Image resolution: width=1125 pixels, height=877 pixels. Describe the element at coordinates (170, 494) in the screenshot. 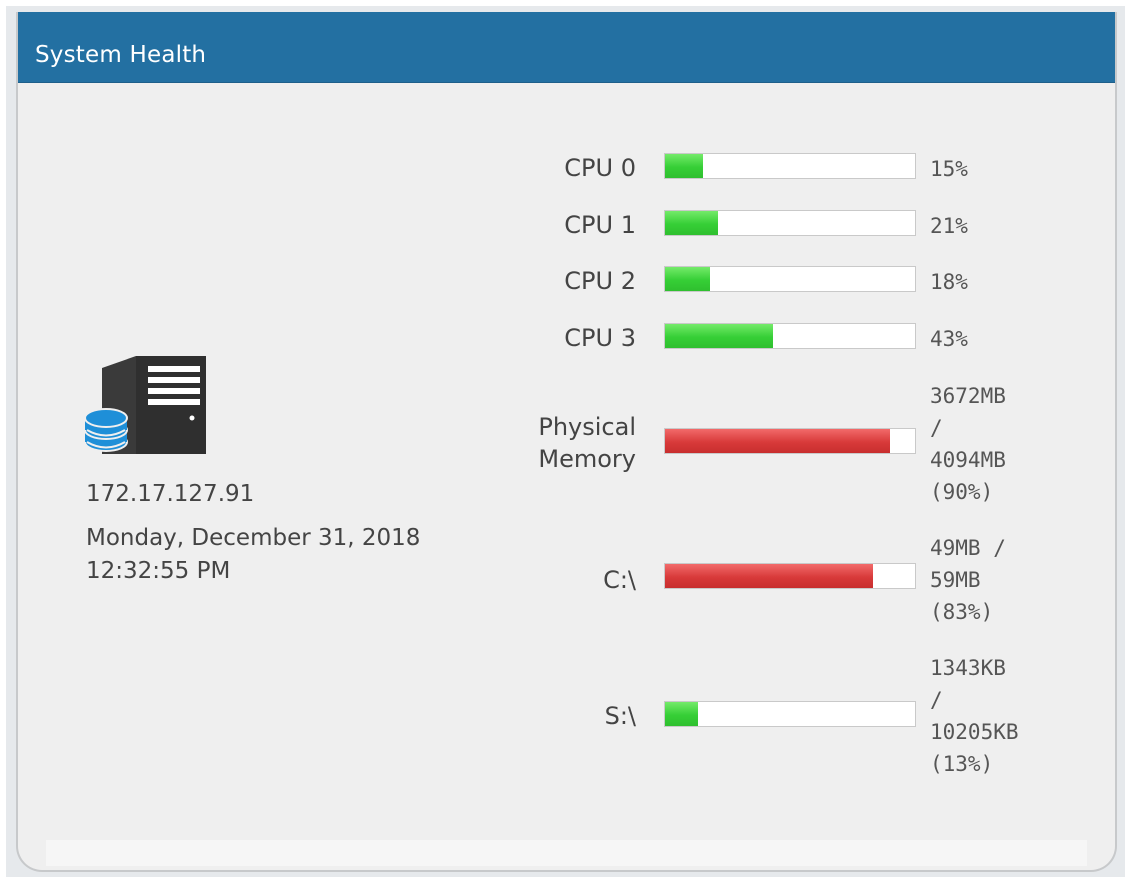

I see `host-ip-address: 172.17.127.91` at that location.